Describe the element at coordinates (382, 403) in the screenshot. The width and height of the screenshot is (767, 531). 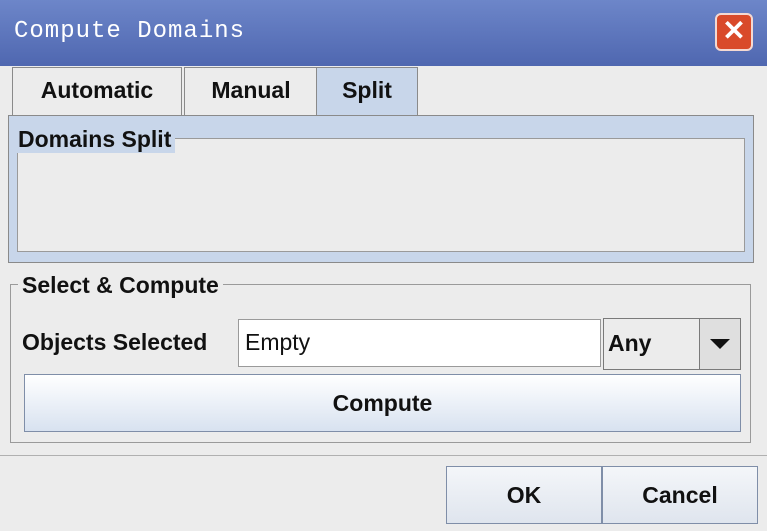
I see `compute-button: Compute` at that location.